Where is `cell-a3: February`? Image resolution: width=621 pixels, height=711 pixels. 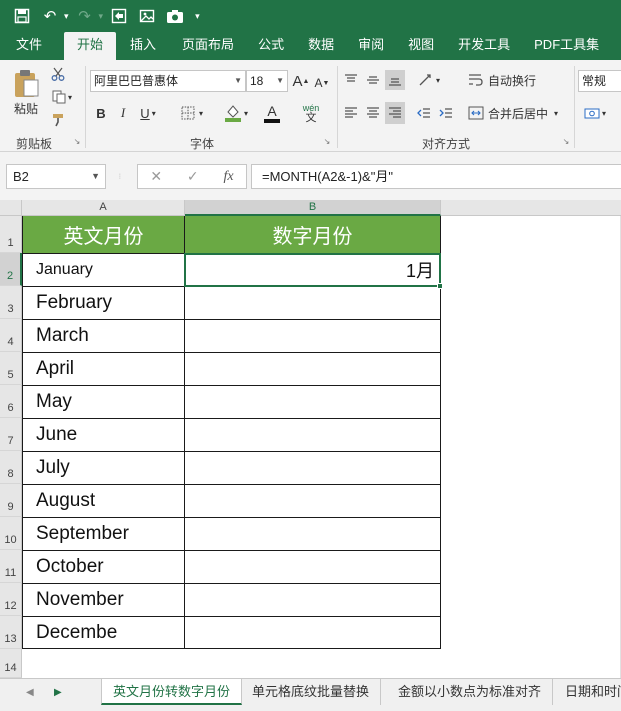 cell-a3: February is located at coordinates (103, 303).